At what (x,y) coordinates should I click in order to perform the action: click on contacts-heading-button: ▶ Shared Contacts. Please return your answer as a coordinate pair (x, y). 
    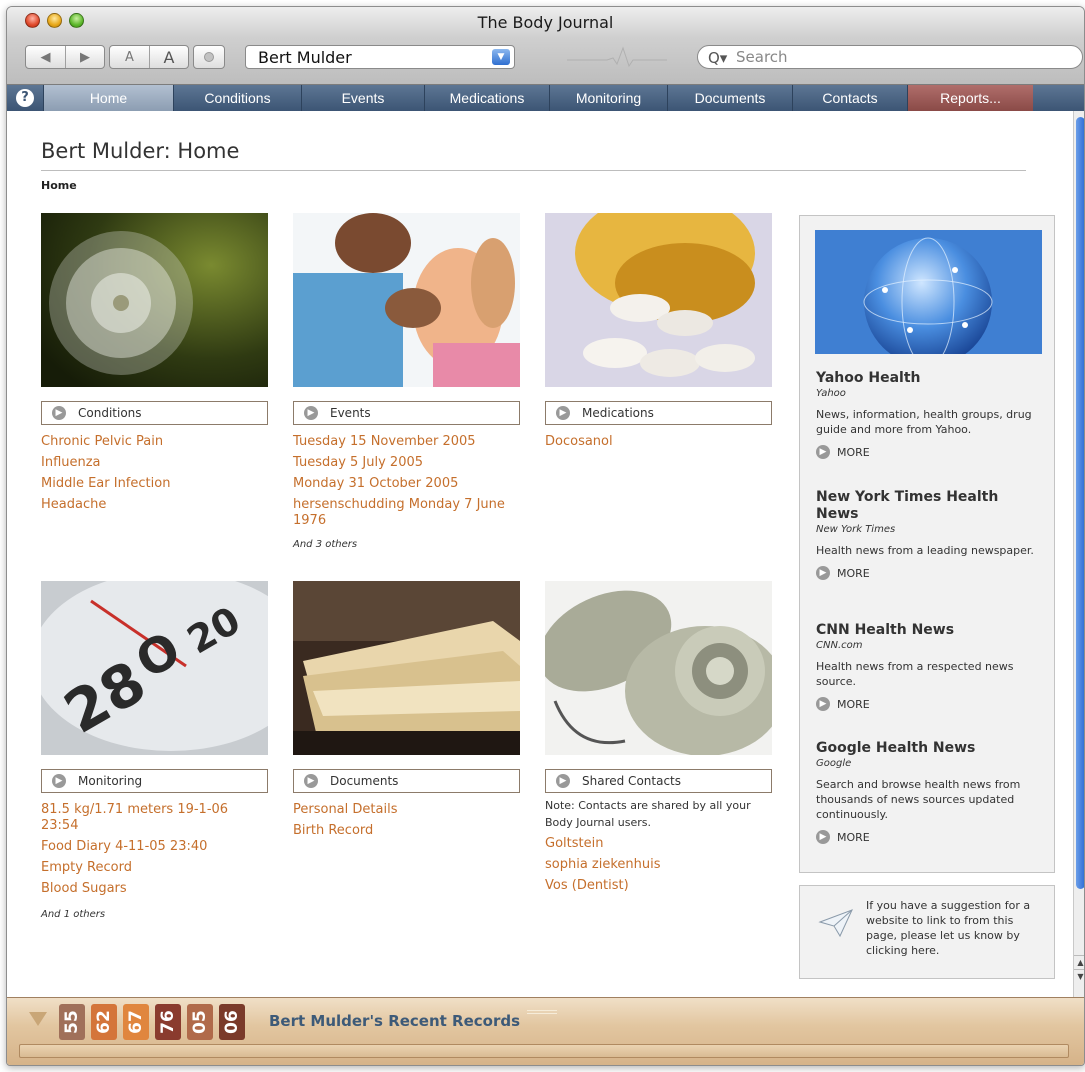
    Looking at the image, I should click on (658, 781).